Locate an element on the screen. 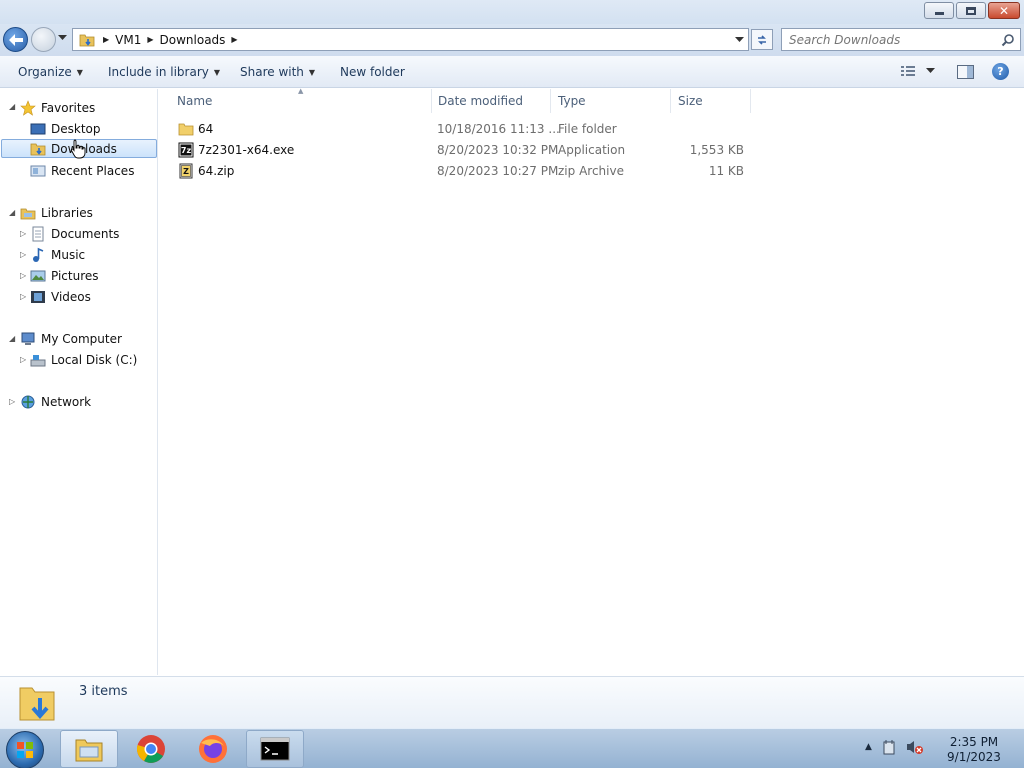 The width and height of the screenshot is (1024, 768). file-size: 1,553 KB is located at coordinates (716, 150).